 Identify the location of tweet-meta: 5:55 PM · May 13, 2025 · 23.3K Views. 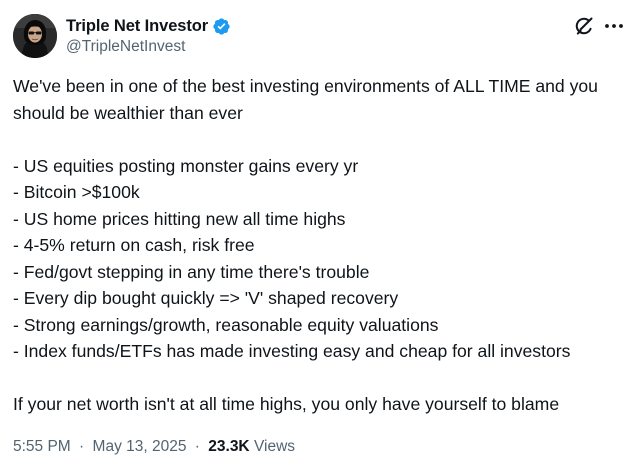
(154, 447).